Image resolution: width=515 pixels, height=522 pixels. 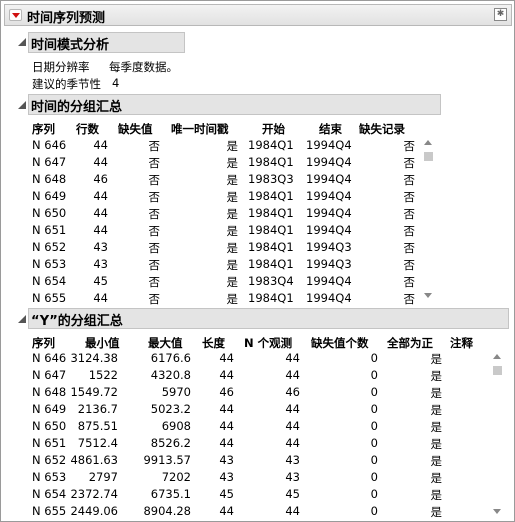 I want to click on column-header: 注释, so click(x=461, y=343).